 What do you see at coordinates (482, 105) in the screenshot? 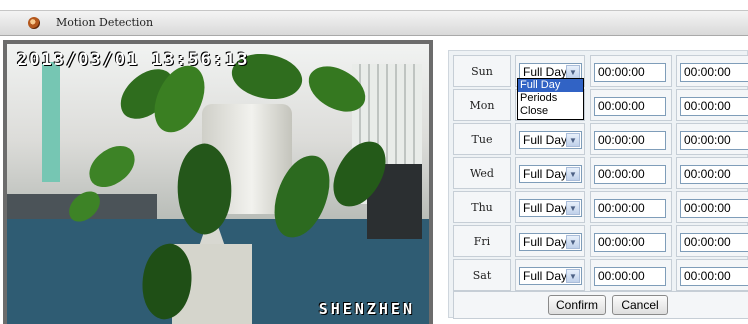
I see `day-label: Mon` at bounding box center [482, 105].